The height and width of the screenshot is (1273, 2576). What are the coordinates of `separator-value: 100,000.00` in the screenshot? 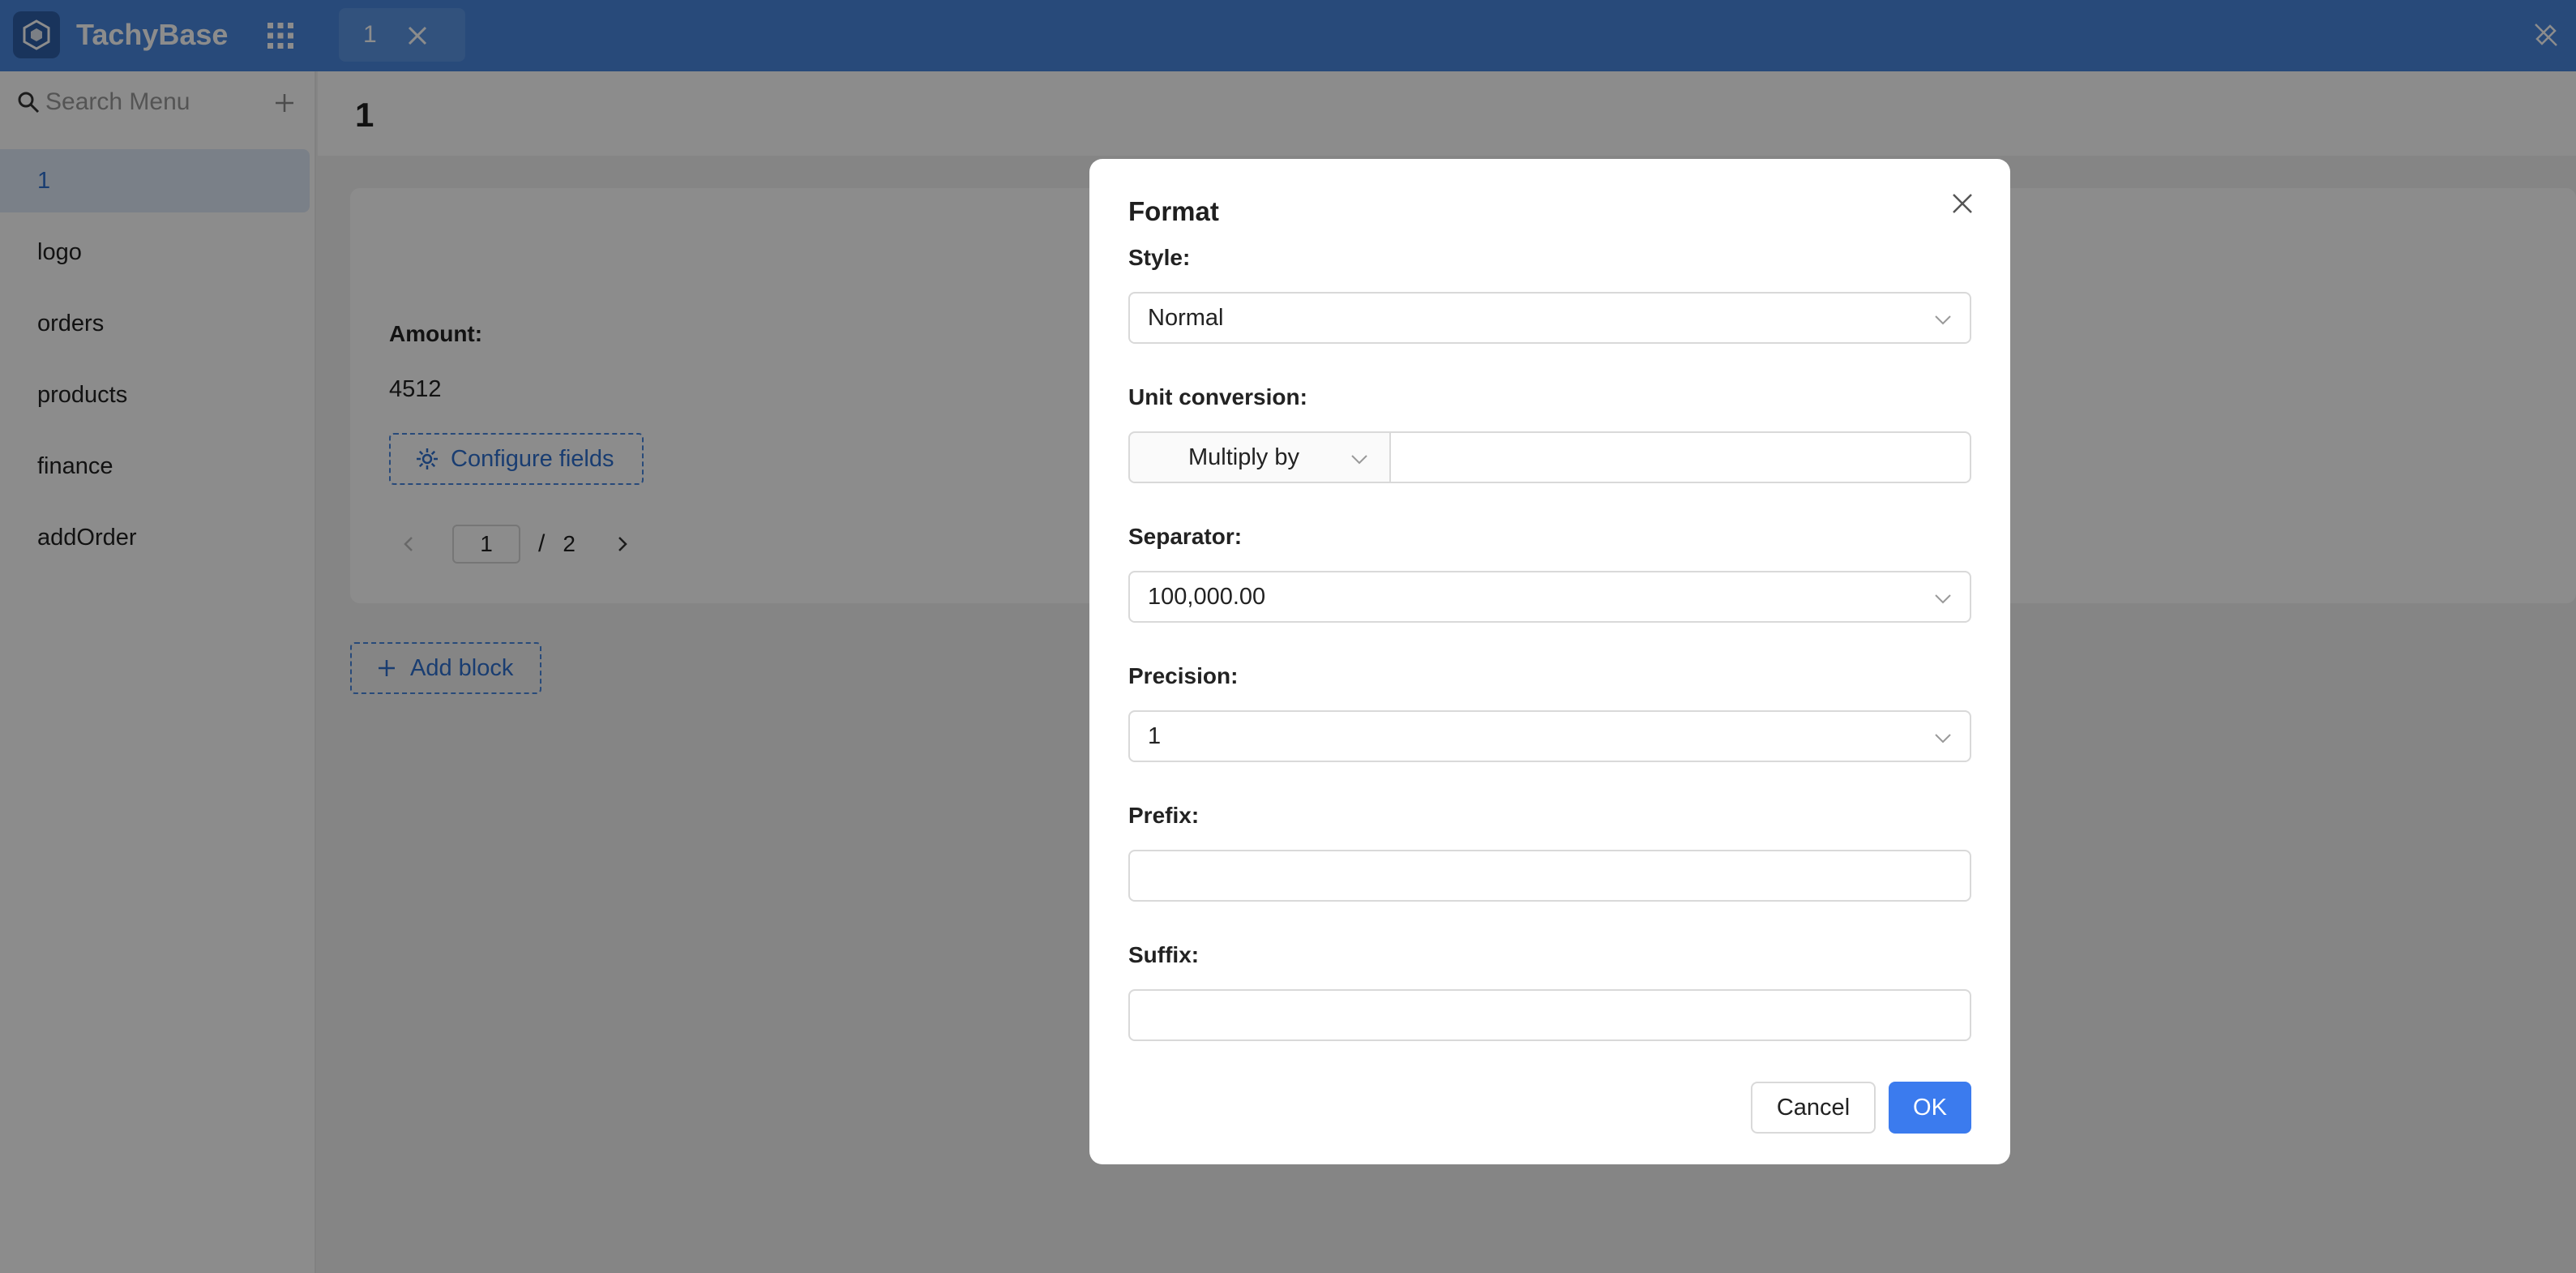 It's located at (1207, 596).